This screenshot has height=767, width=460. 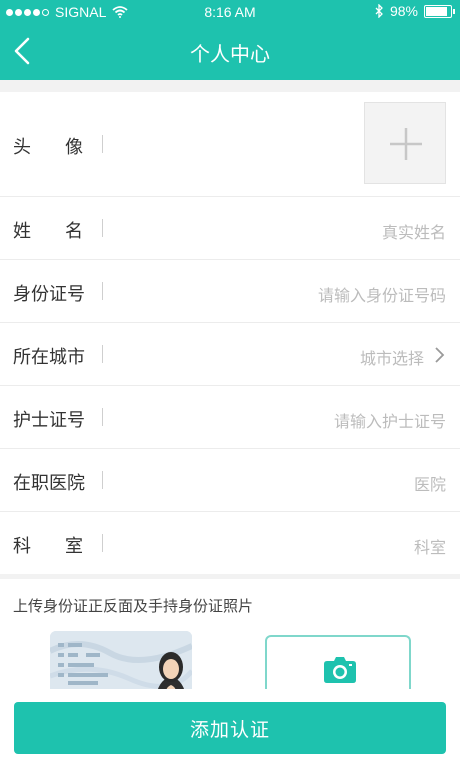 I want to click on city-label: 所在城市, so click(x=49, y=357).